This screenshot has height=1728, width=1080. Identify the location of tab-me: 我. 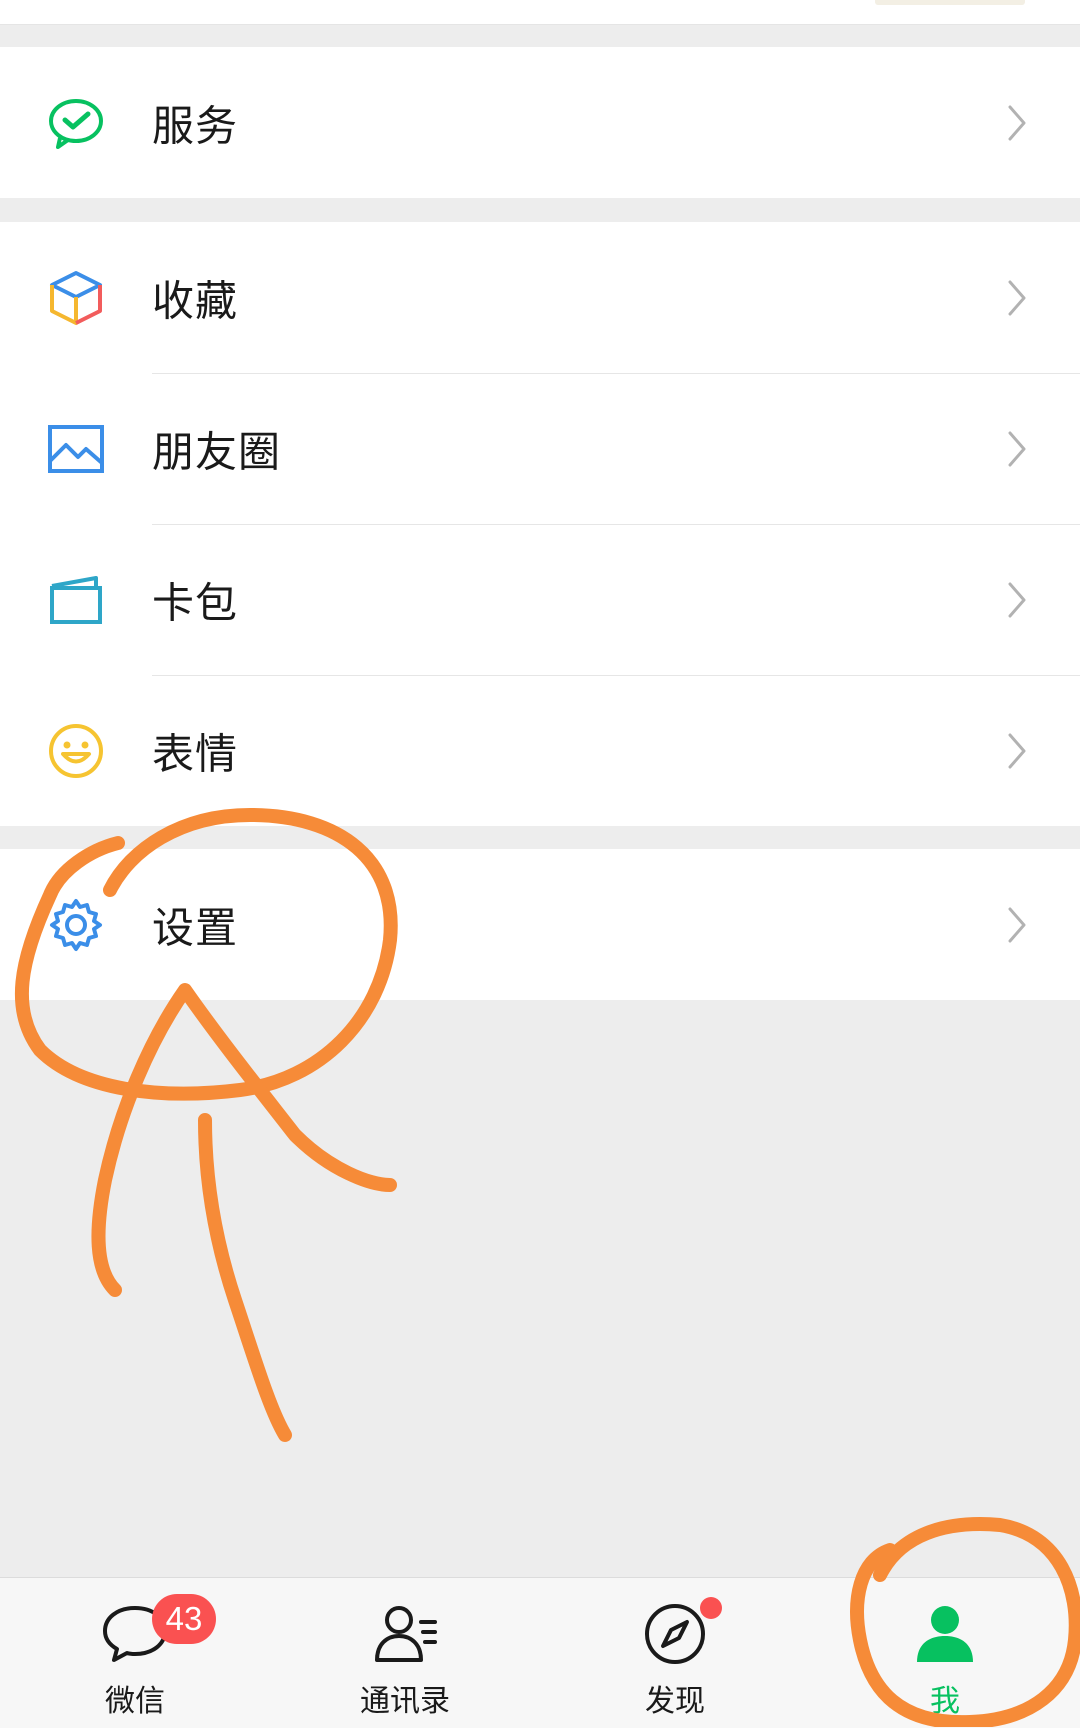
(945, 1653).